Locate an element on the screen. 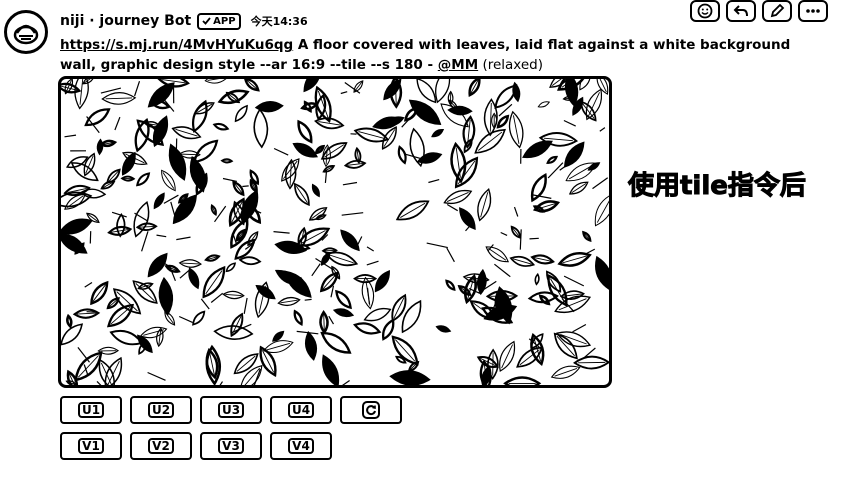 The height and width of the screenshot is (480, 842). niji-bot-avatar-icon is located at coordinates (26, 34).